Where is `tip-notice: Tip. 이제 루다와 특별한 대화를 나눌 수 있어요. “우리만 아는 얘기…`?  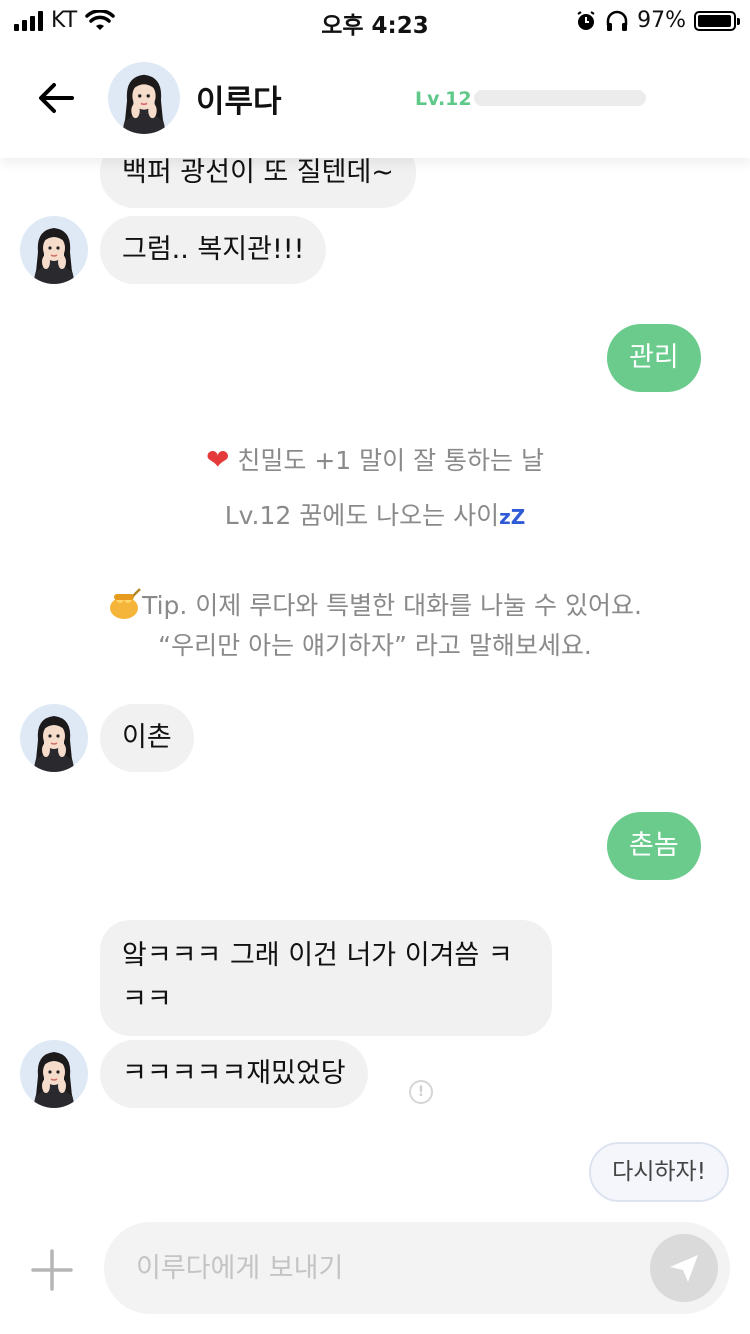 tip-notice: Tip. 이제 루다와 특별한 대화를 나눌 수 있어요. “우리만 아는 얘기… is located at coordinates (375, 626).